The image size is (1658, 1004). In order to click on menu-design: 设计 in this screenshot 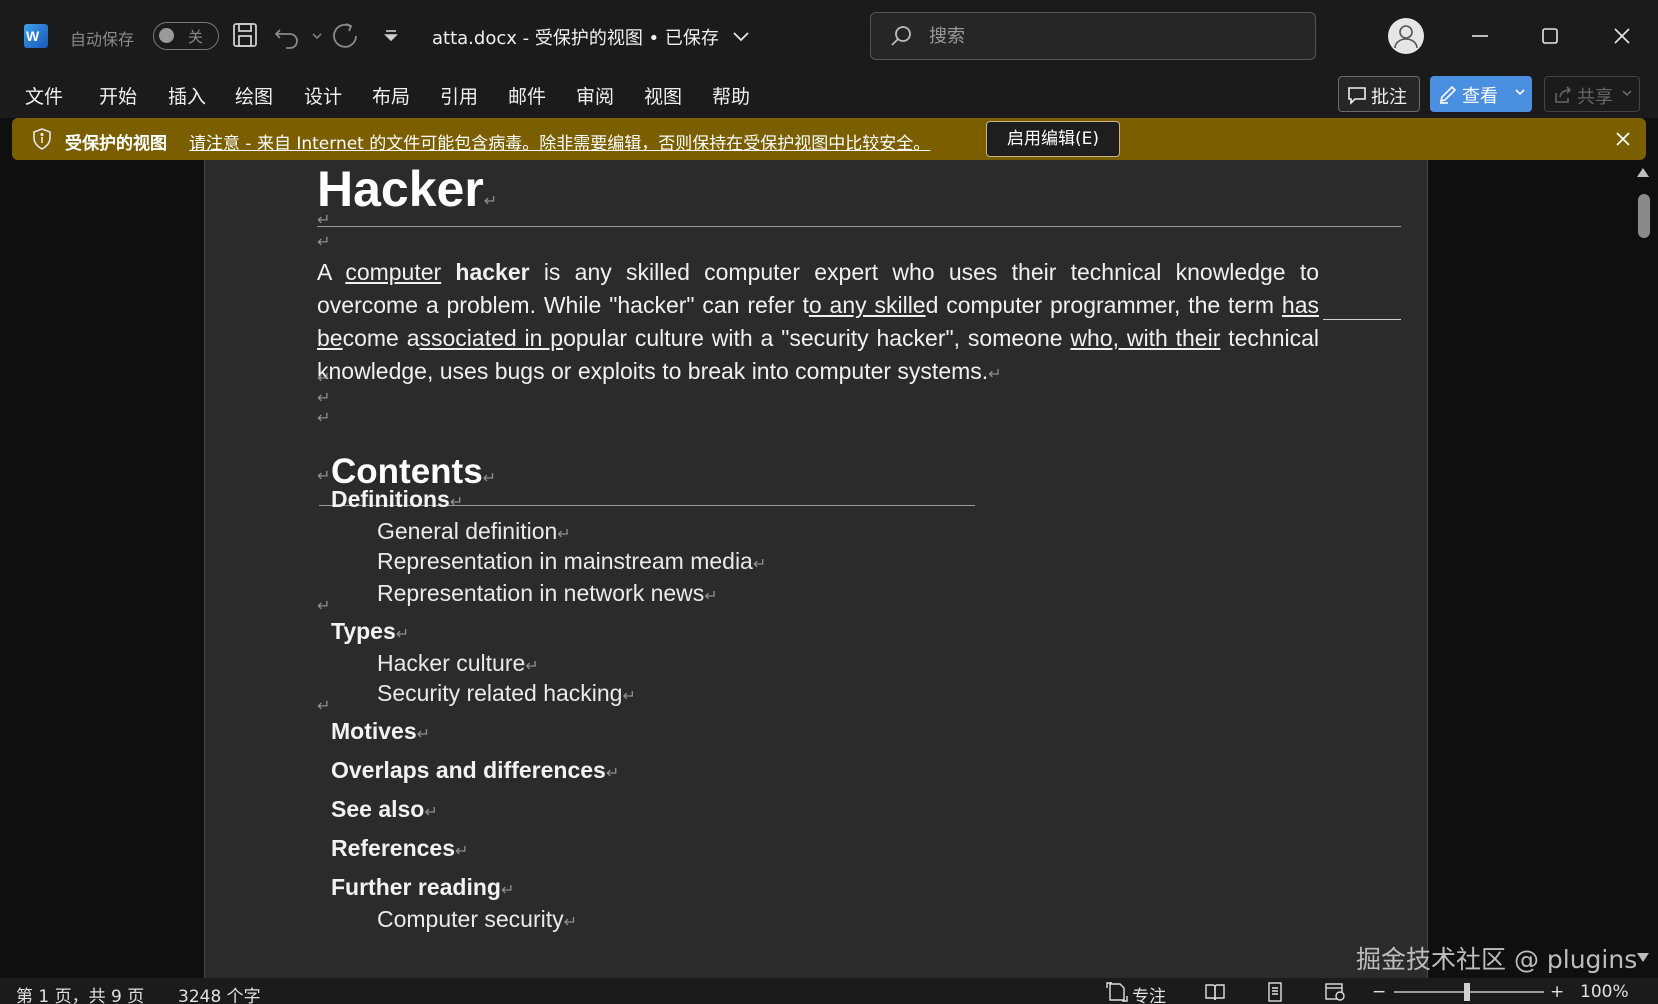, I will do `click(323, 95)`.